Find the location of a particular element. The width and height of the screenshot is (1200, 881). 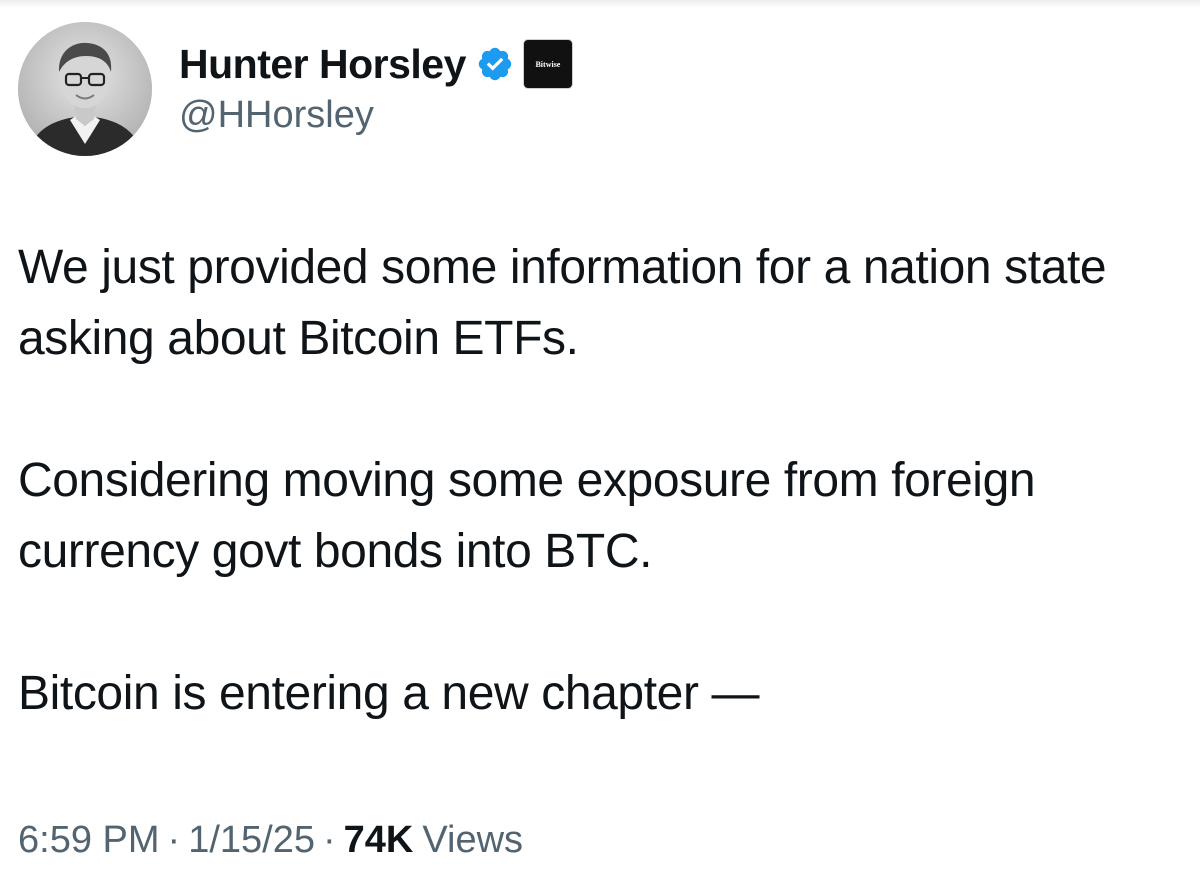

profile-photo-icon is located at coordinates (85, 89).